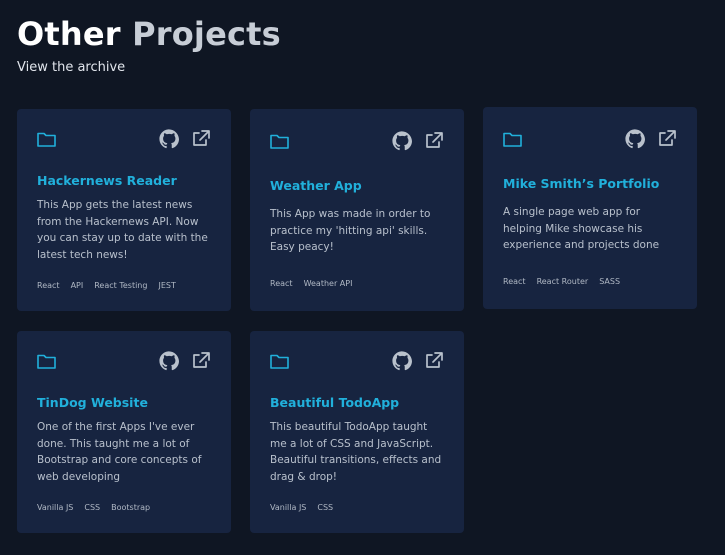 The width and height of the screenshot is (725, 555). I want to click on tech-tag: JEST, so click(167, 285).